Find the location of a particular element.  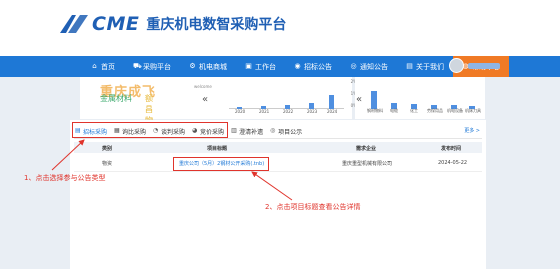

clarify-icon: ▥ is located at coordinates (234, 130).